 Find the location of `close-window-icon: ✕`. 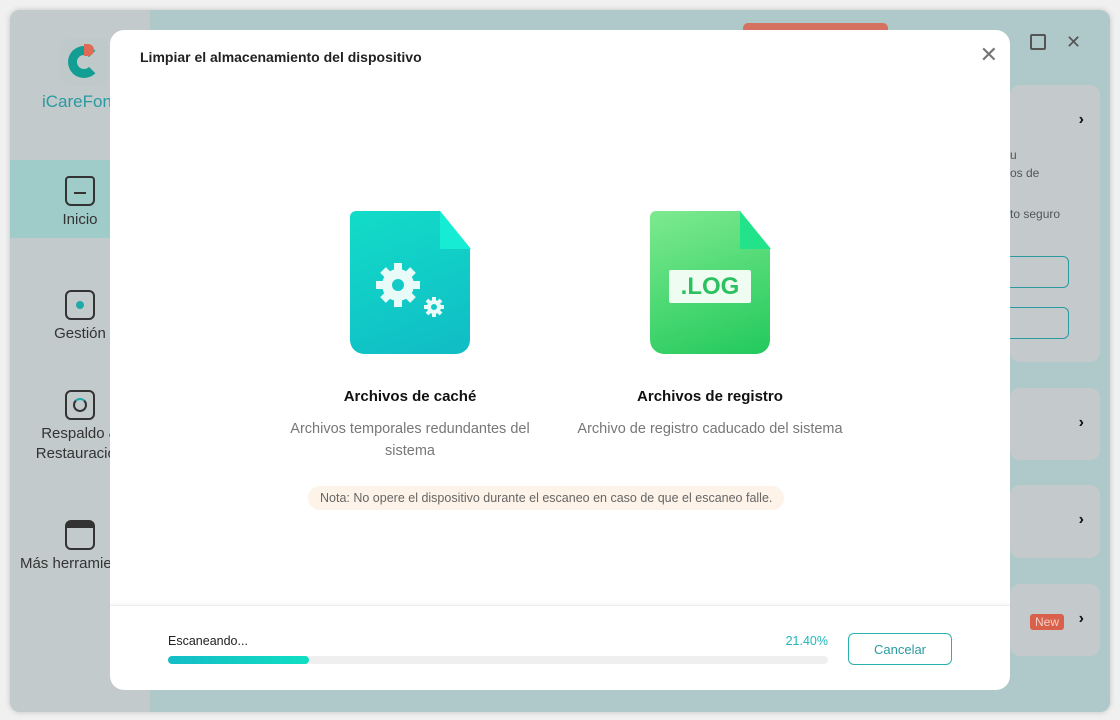

close-window-icon: ✕ is located at coordinates (1073, 42).